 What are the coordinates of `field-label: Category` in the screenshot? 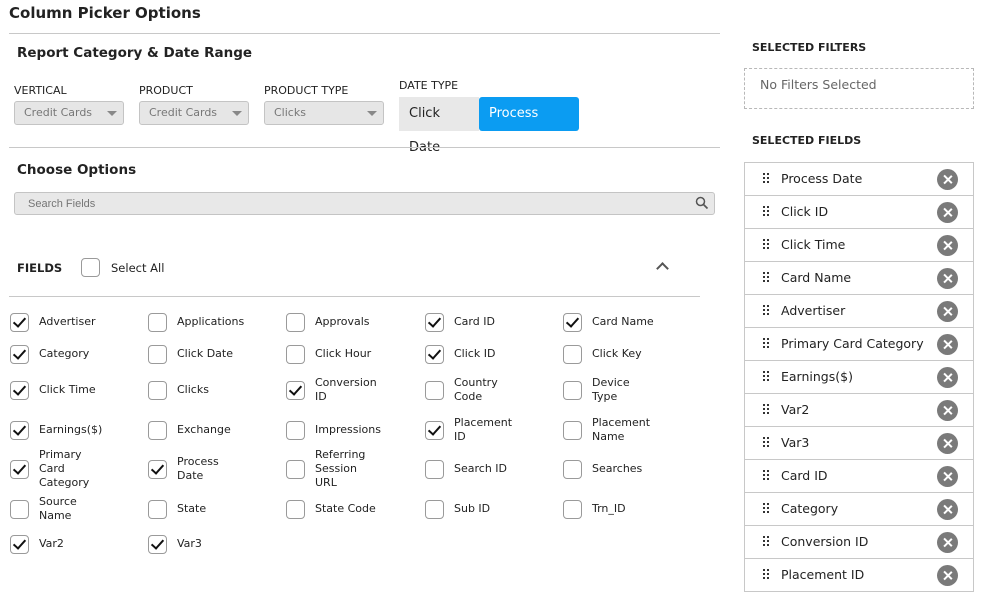 It's located at (64, 353).